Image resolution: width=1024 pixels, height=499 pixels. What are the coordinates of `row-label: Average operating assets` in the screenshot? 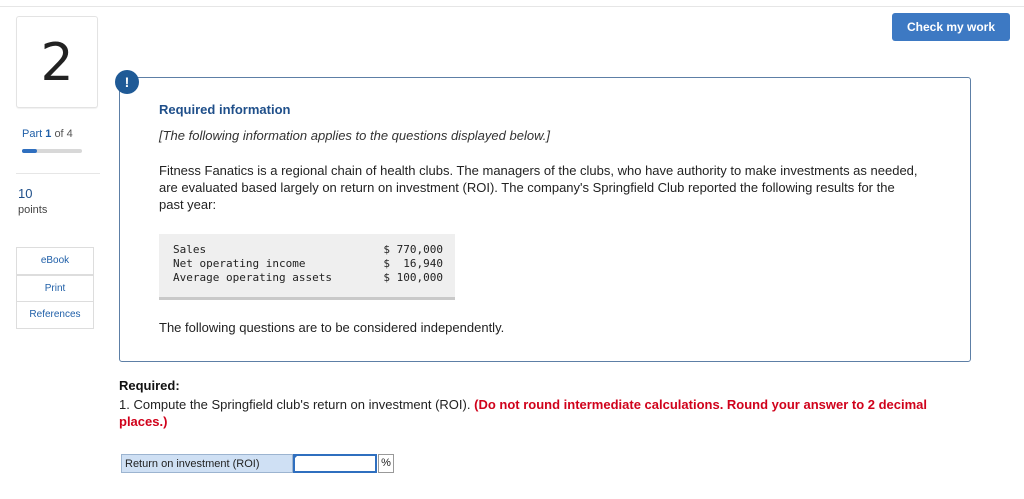 It's located at (252, 277).